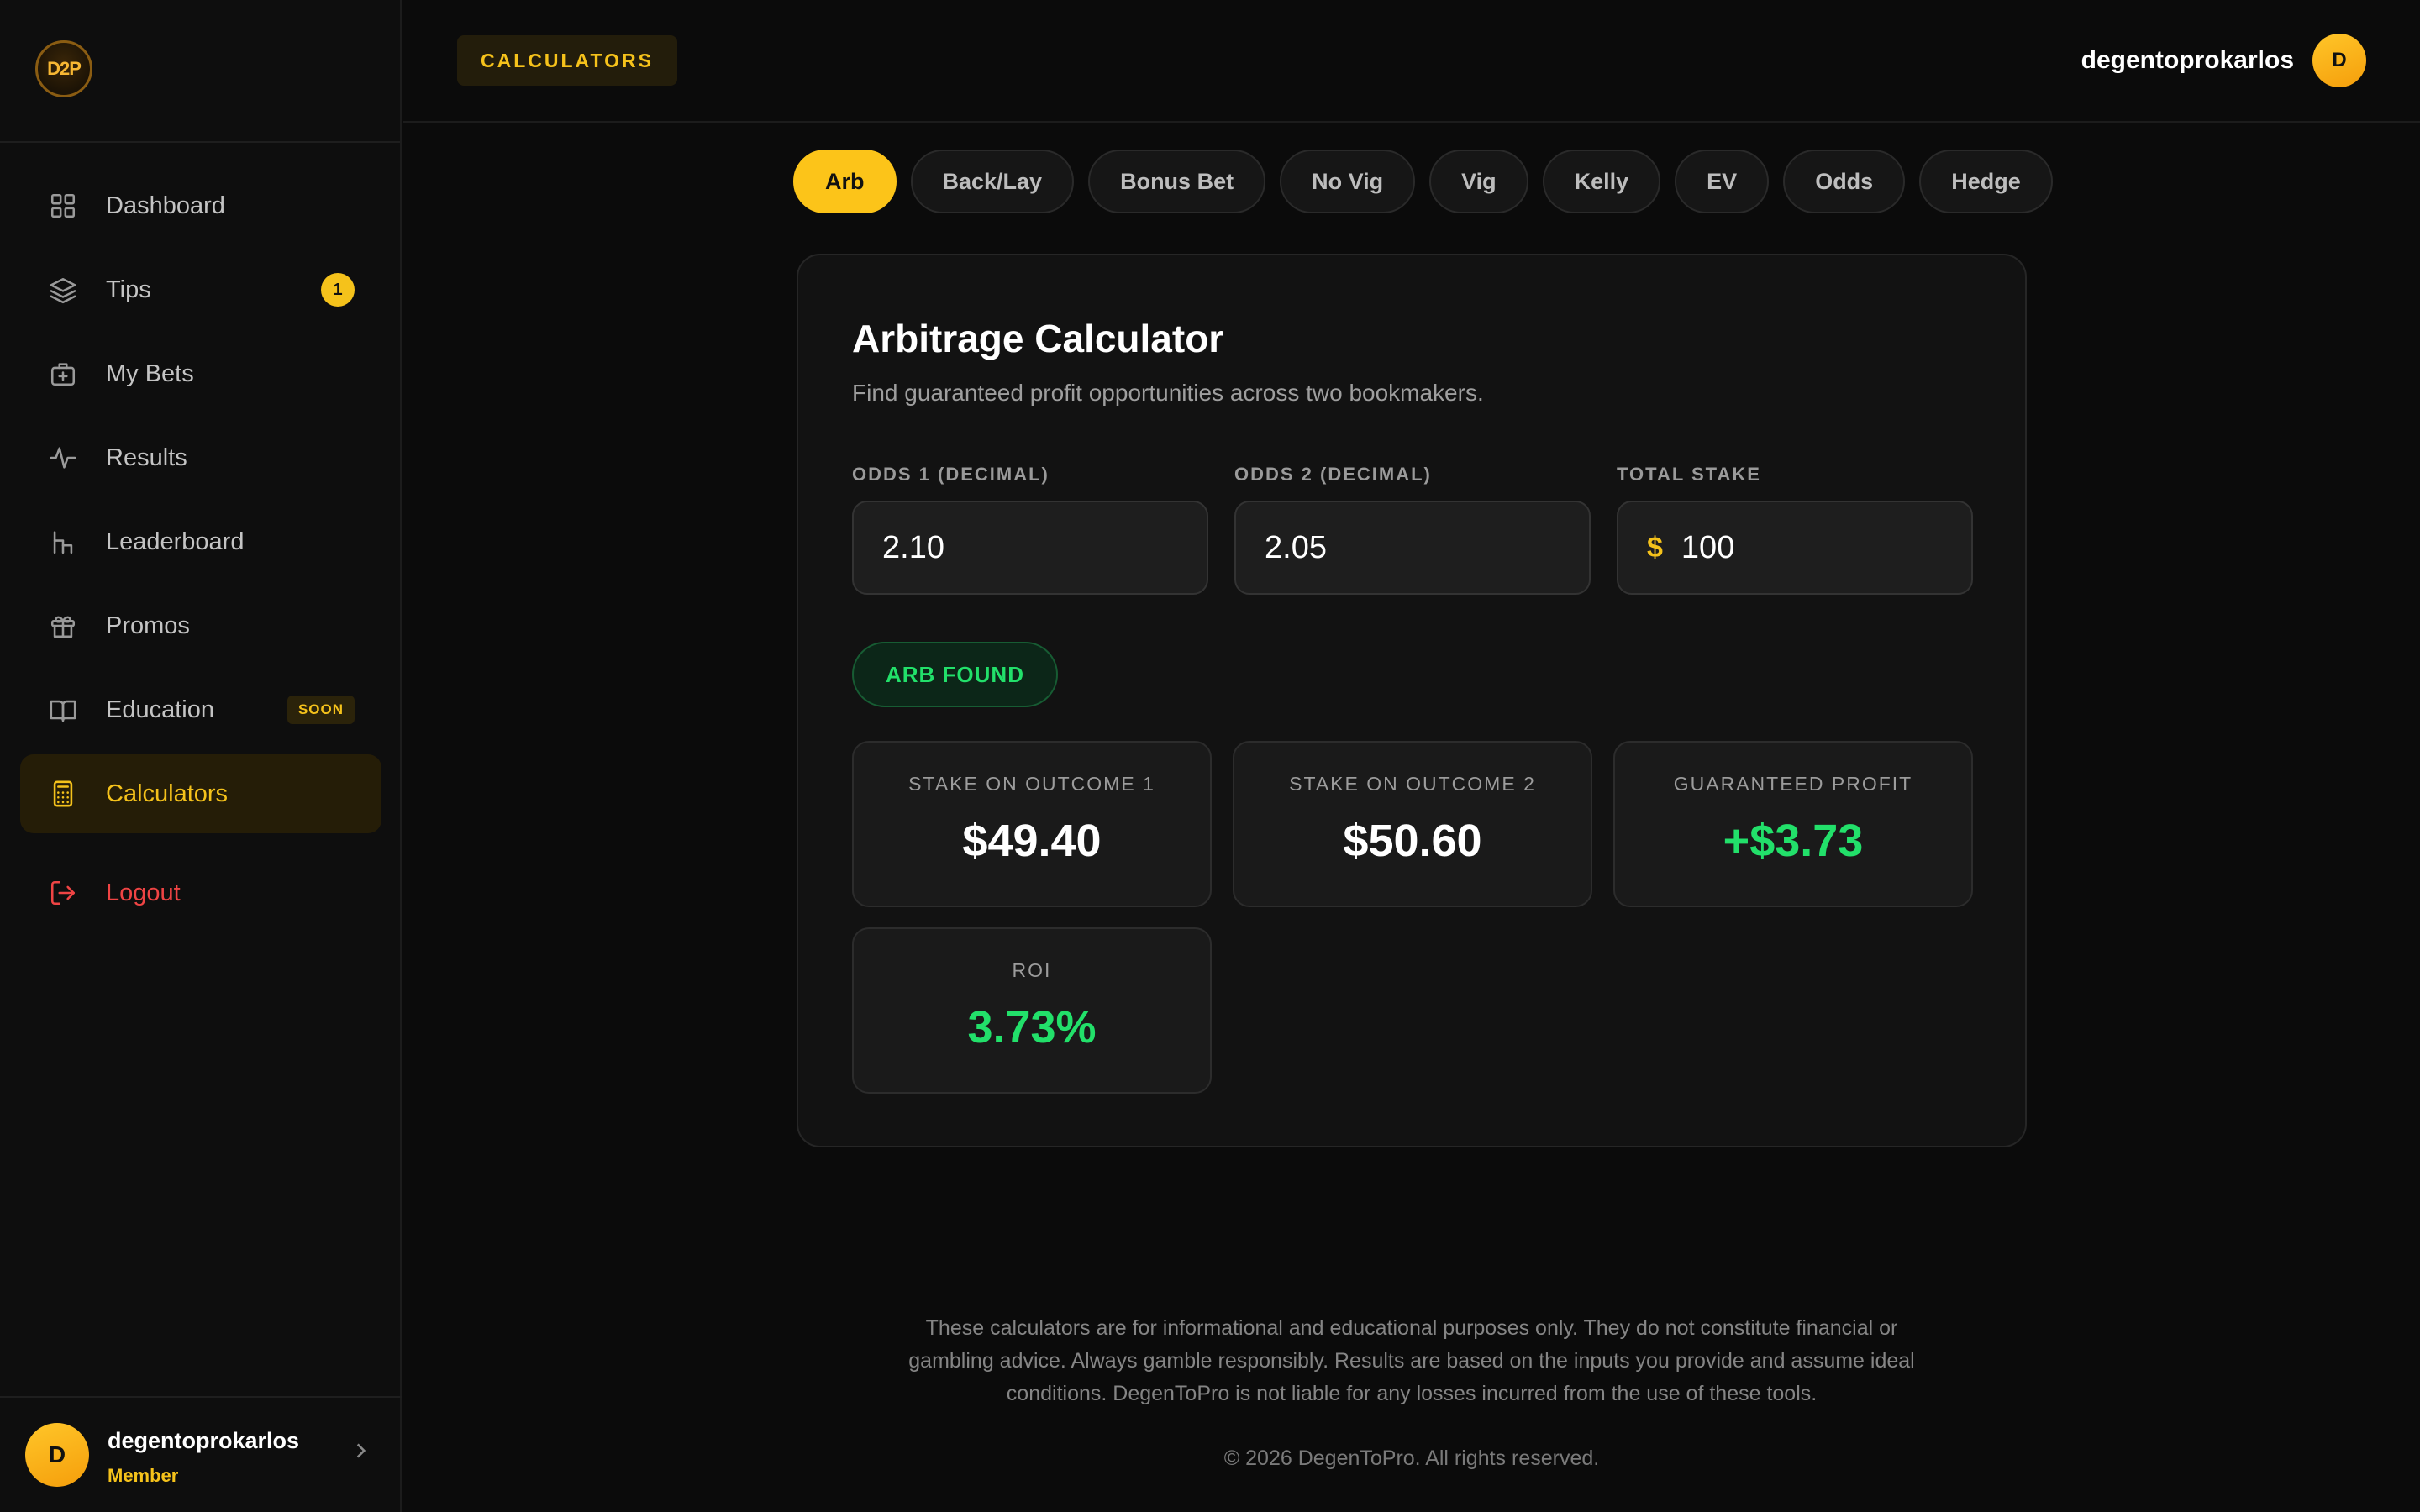  What do you see at coordinates (951, 474) in the screenshot?
I see `odds1-label: ODDS 1 (DECIMAL)` at bounding box center [951, 474].